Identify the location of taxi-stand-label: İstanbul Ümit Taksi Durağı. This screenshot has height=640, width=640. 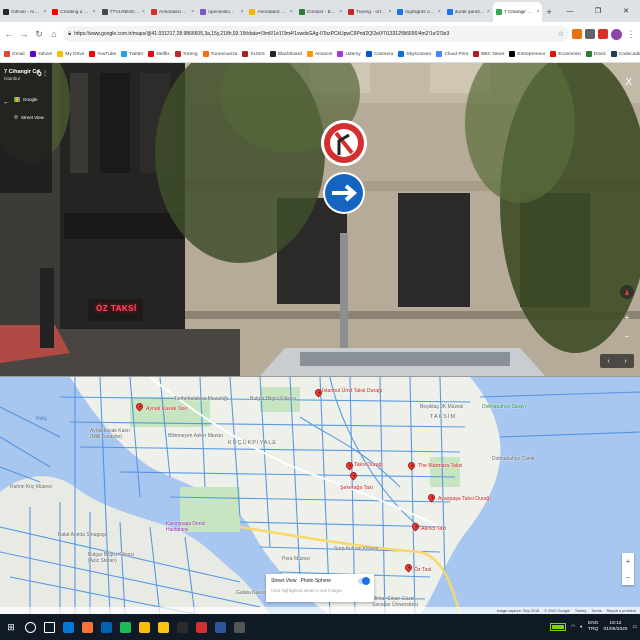
(352, 391).